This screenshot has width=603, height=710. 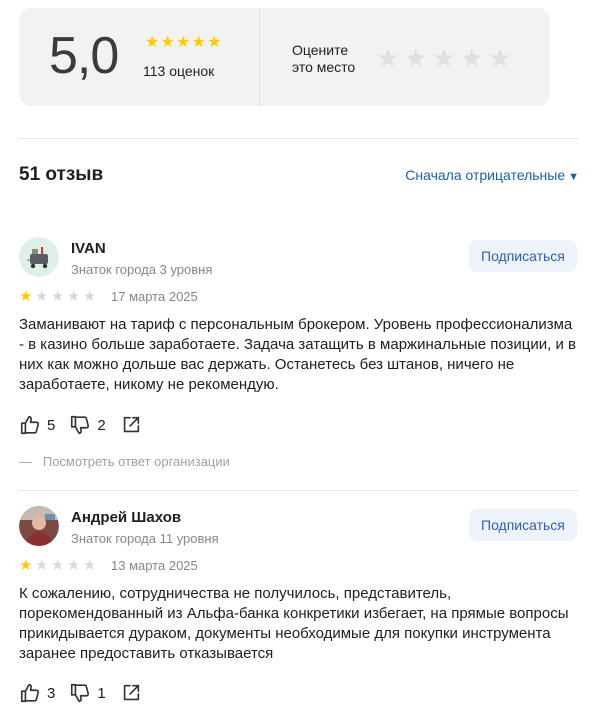 I want to click on rating-stars: ★ ★ ★ ★ ★, so click(x=184, y=43).